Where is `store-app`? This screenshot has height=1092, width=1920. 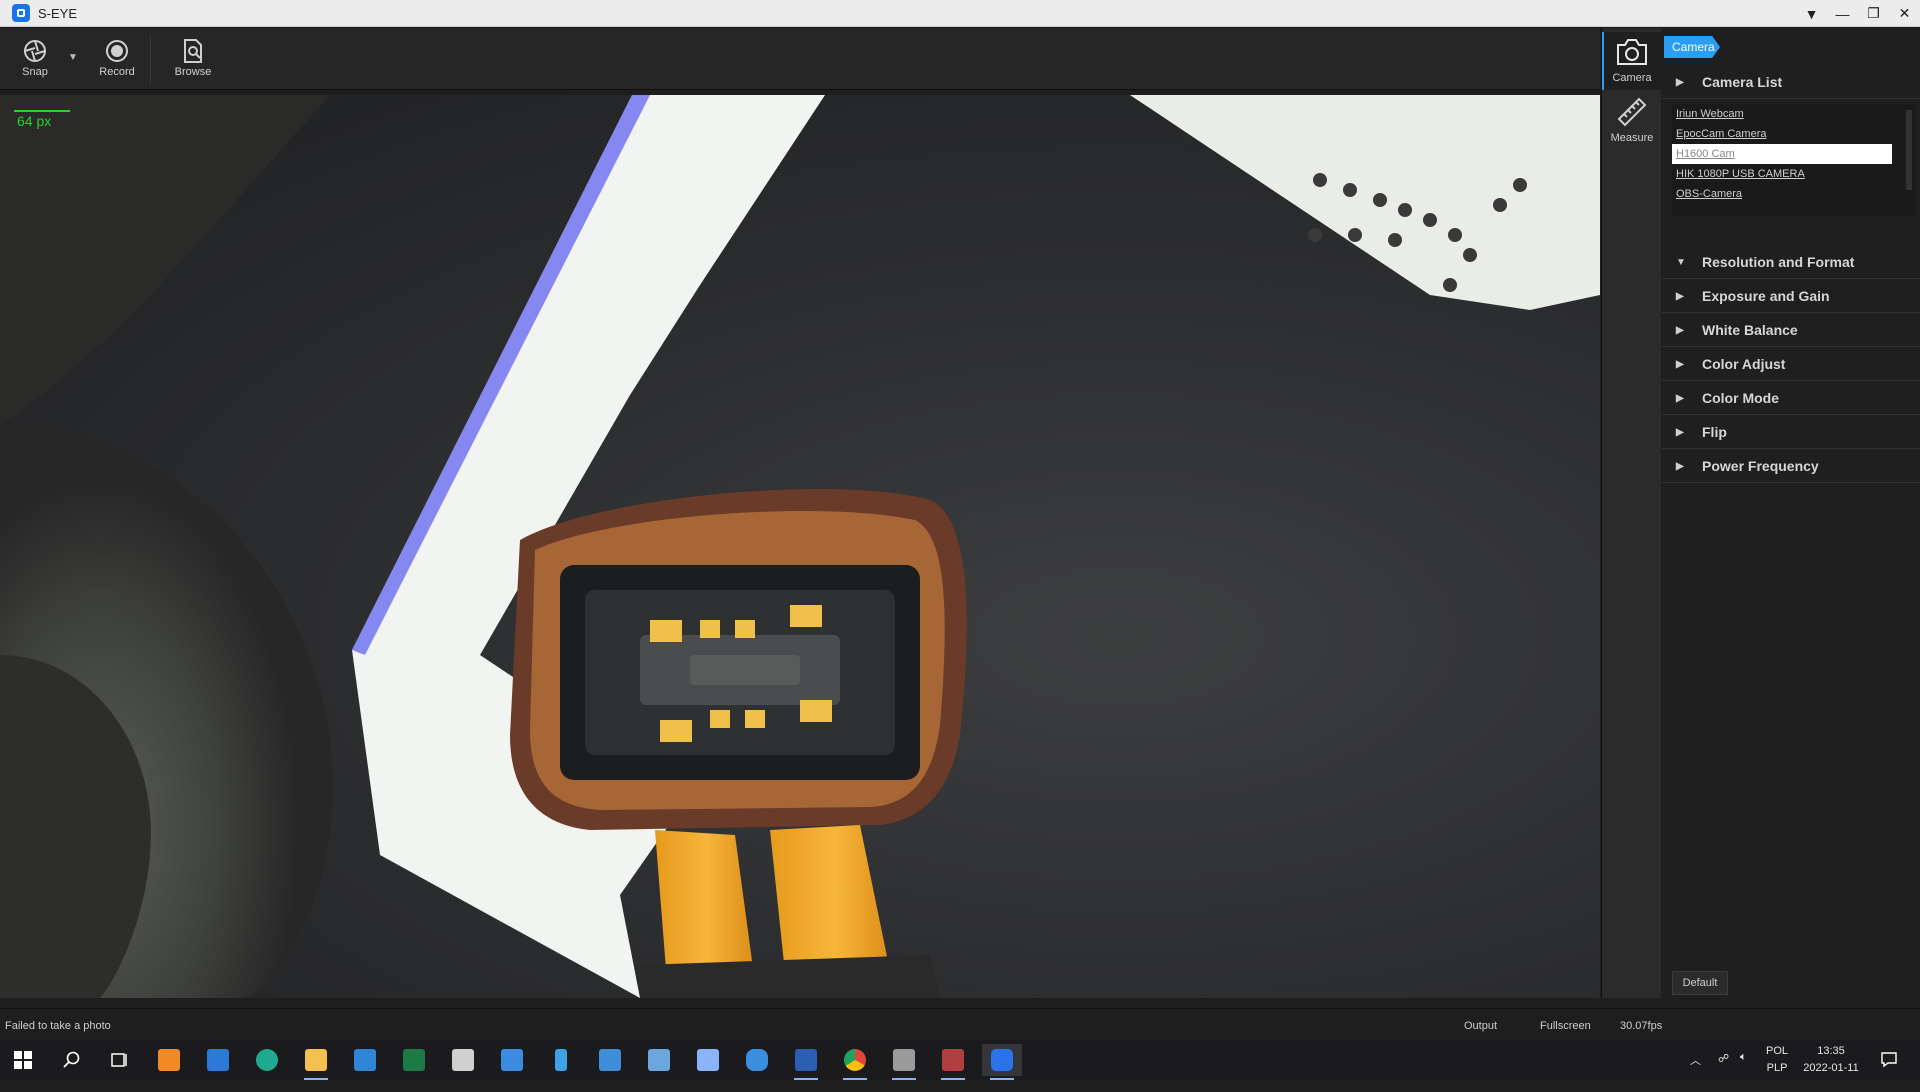 store-app is located at coordinates (218, 1060).